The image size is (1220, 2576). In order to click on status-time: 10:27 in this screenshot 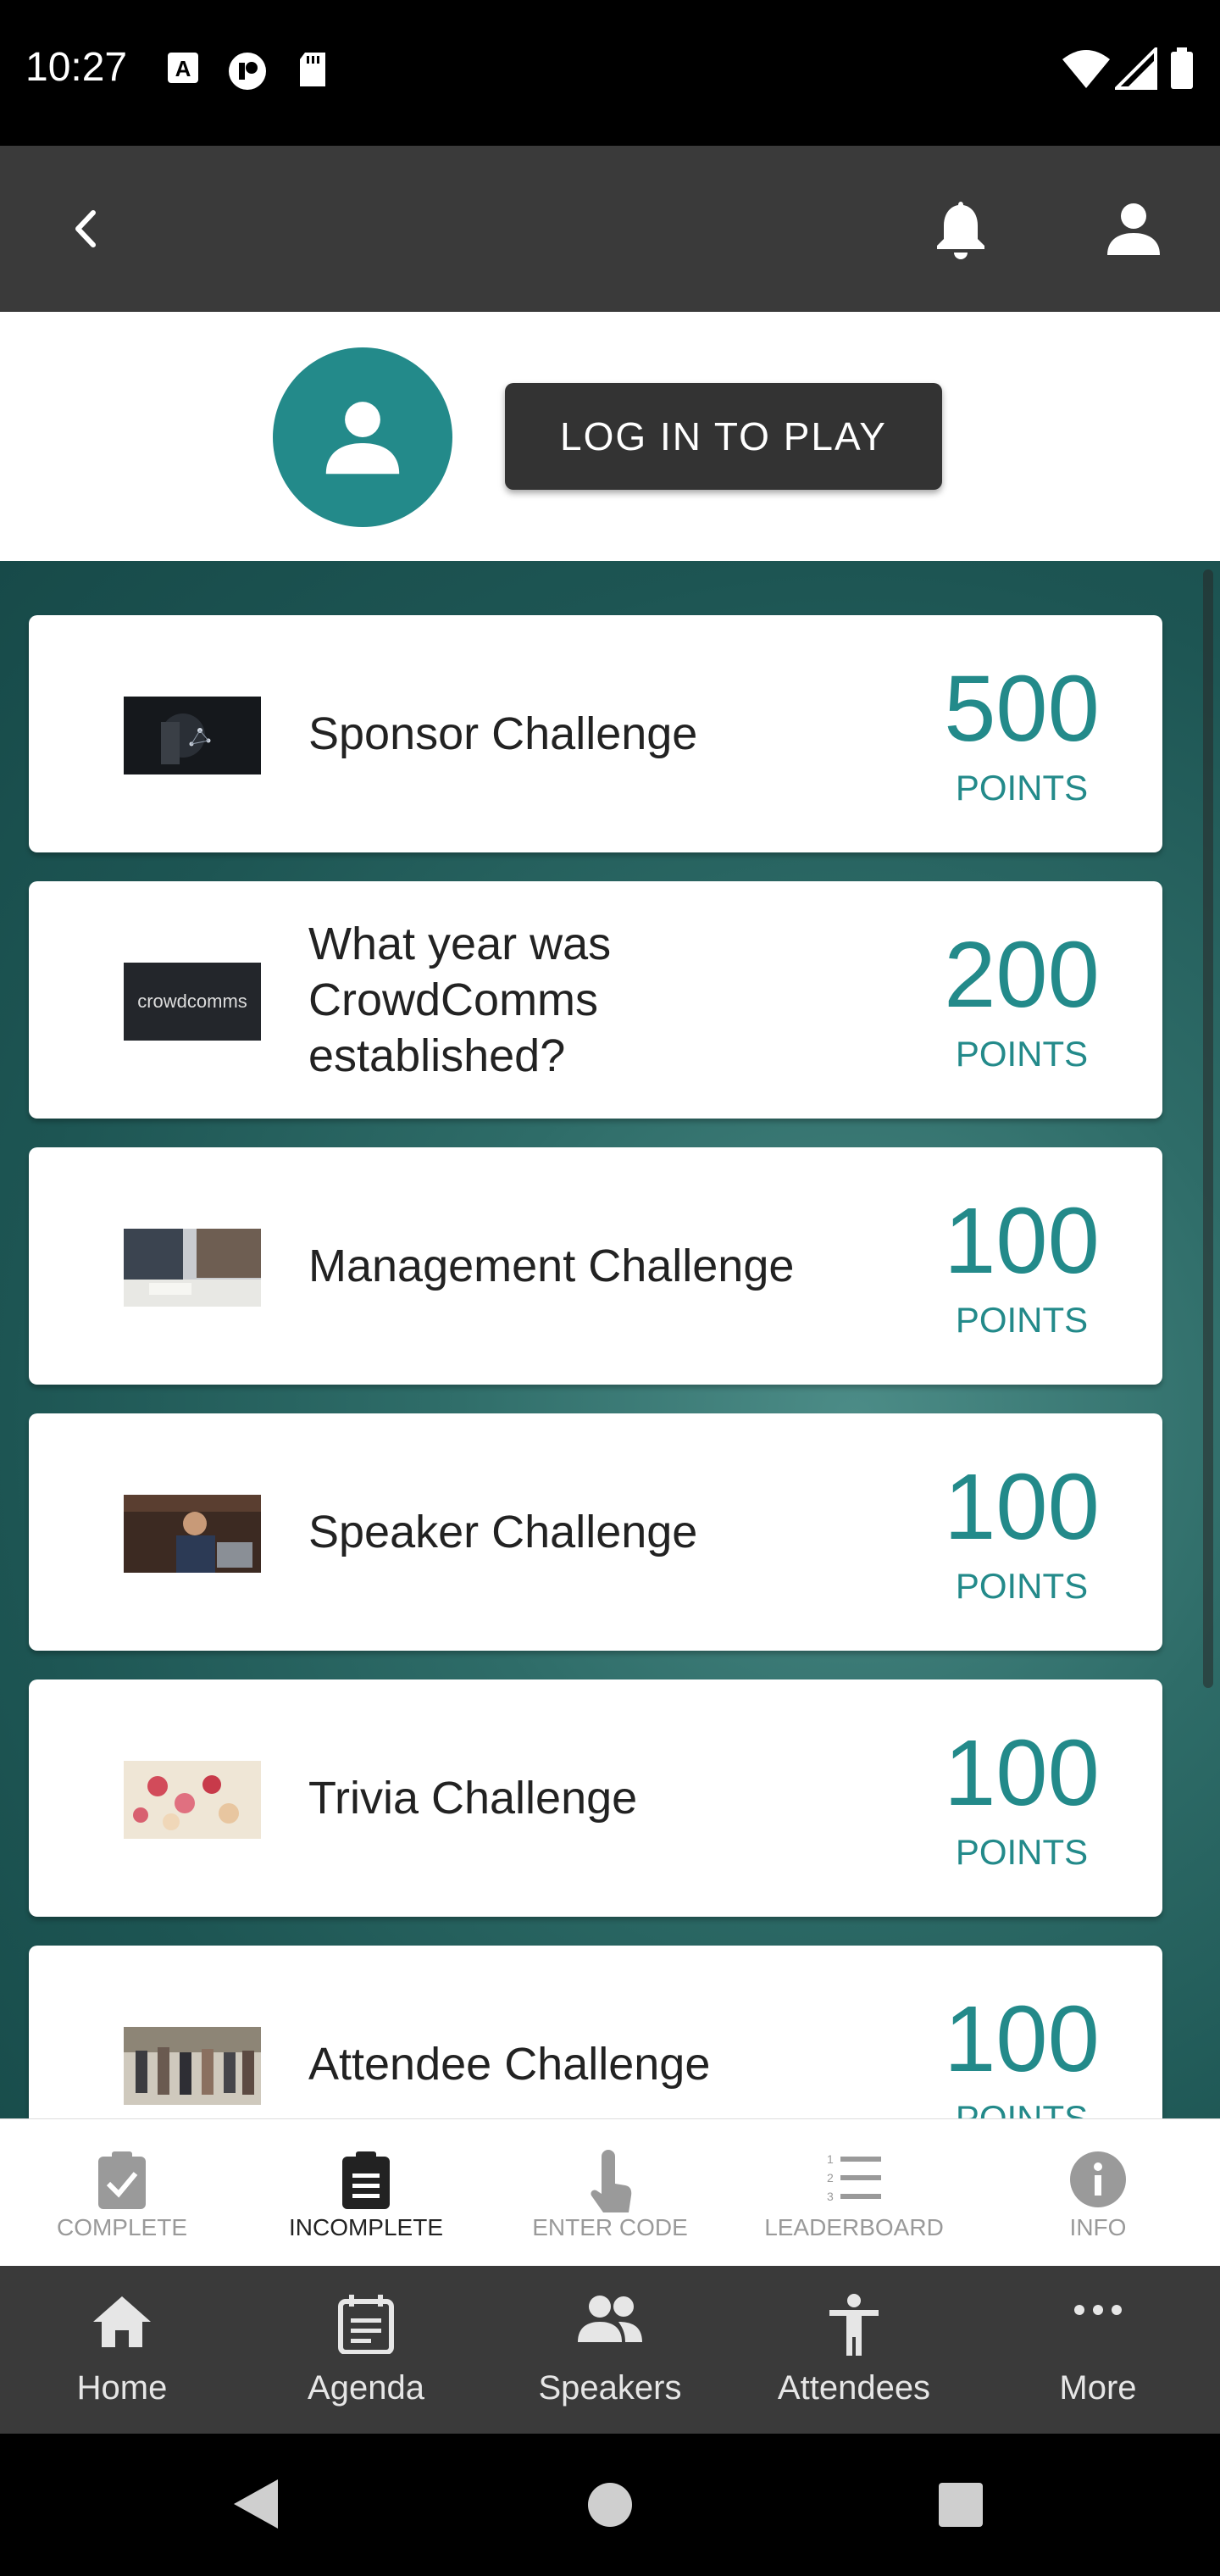, I will do `click(76, 67)`.